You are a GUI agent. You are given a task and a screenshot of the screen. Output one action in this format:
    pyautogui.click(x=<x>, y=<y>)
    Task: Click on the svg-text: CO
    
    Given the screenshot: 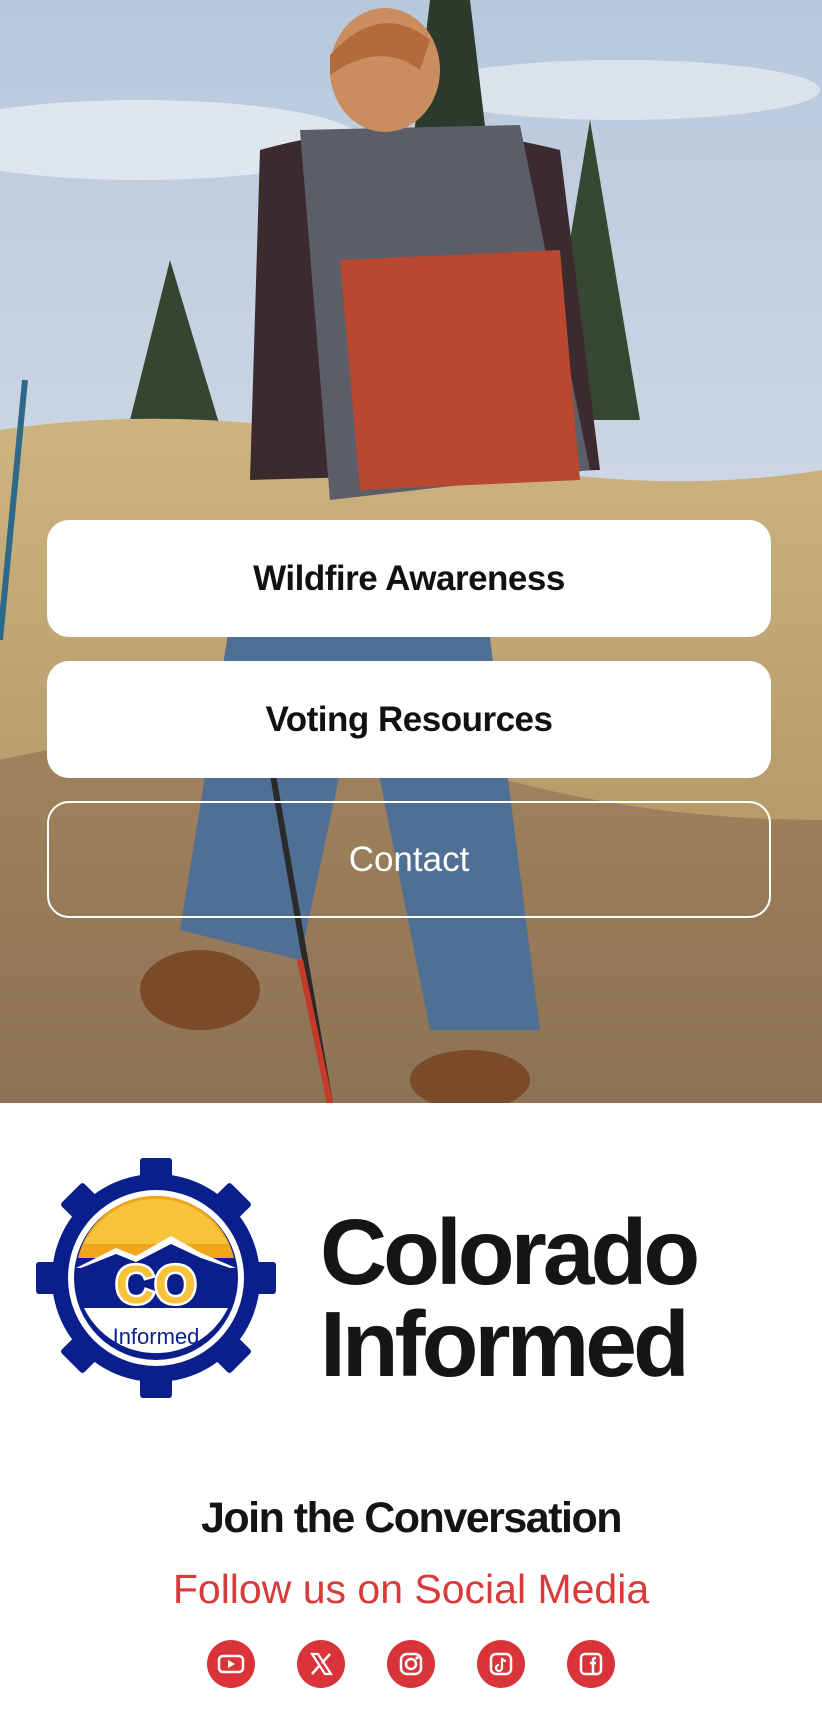 What is the action you would take?
    pyautogui.click(x=156, y=1285)
    